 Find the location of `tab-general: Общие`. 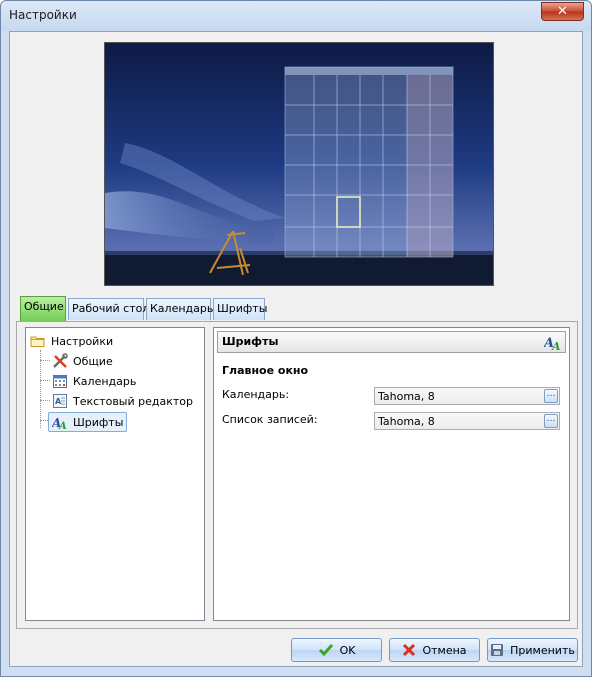

tab-general: Общие is located at coordinates (43, 308).